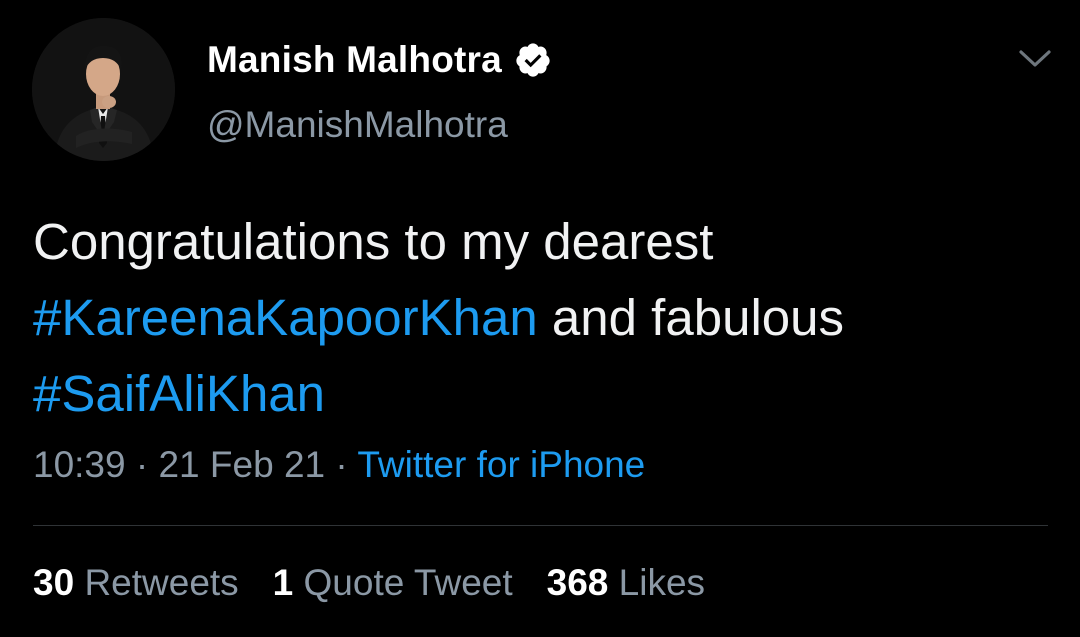  I want to click on tweet-text-line-1: Congratulations to my dearest, so click(373, 241).